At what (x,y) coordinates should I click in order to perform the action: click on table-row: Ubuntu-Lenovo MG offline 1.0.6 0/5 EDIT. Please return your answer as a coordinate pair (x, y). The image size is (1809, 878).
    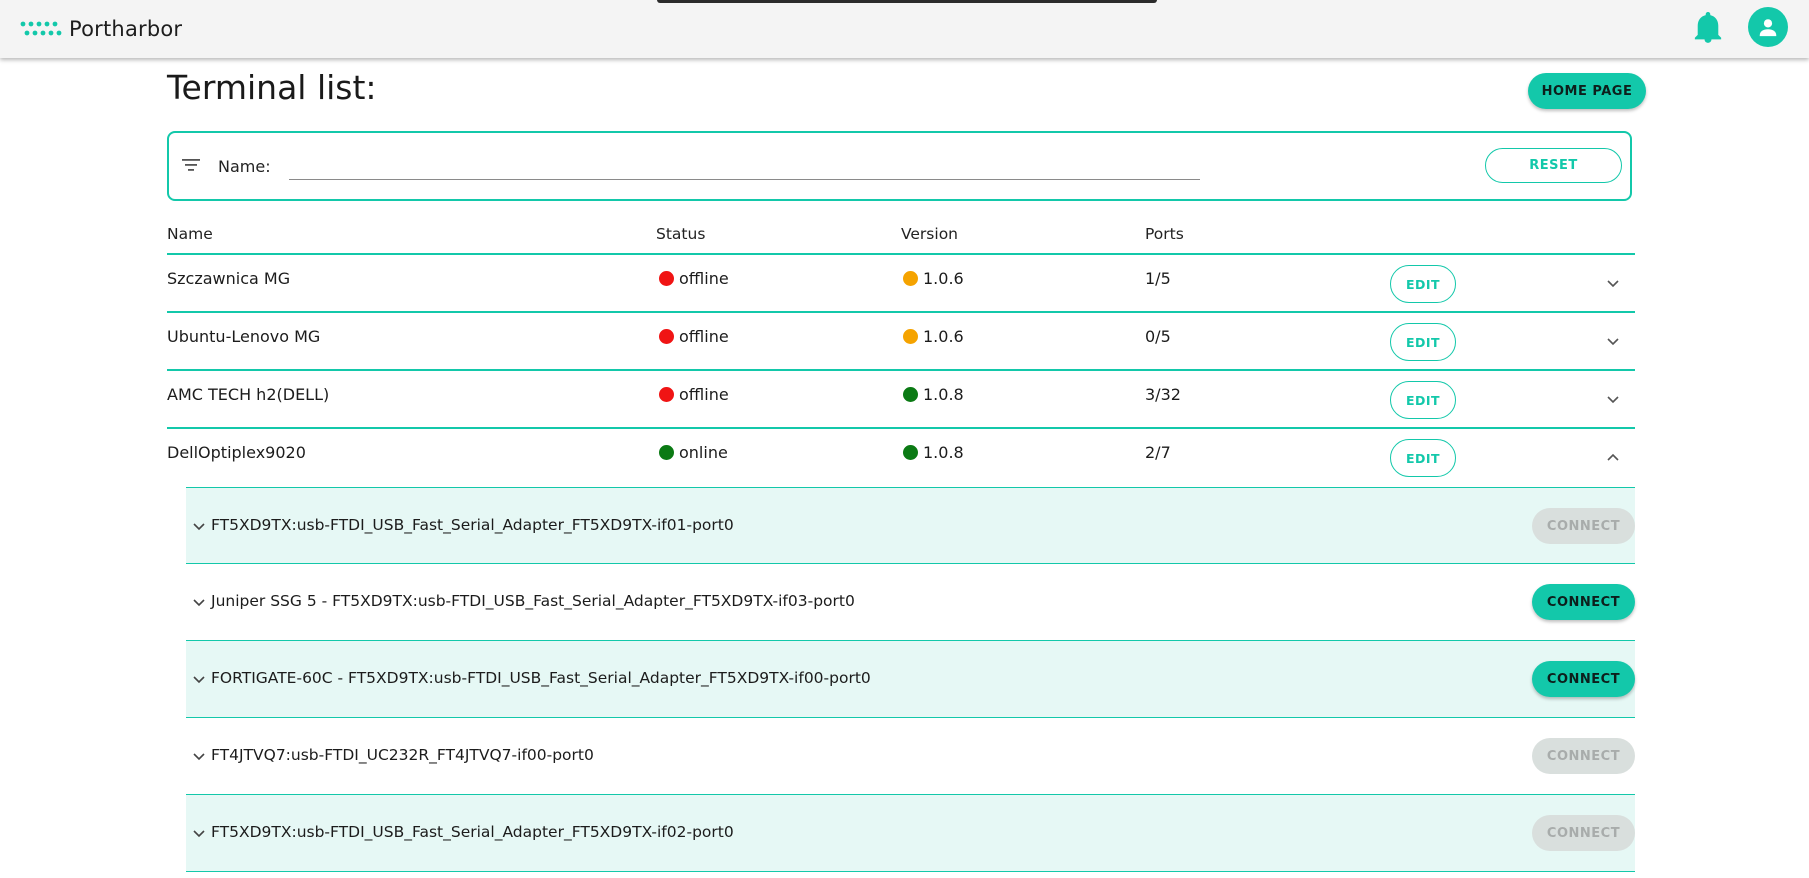
    Looking at the image, I should click on (901, 340).